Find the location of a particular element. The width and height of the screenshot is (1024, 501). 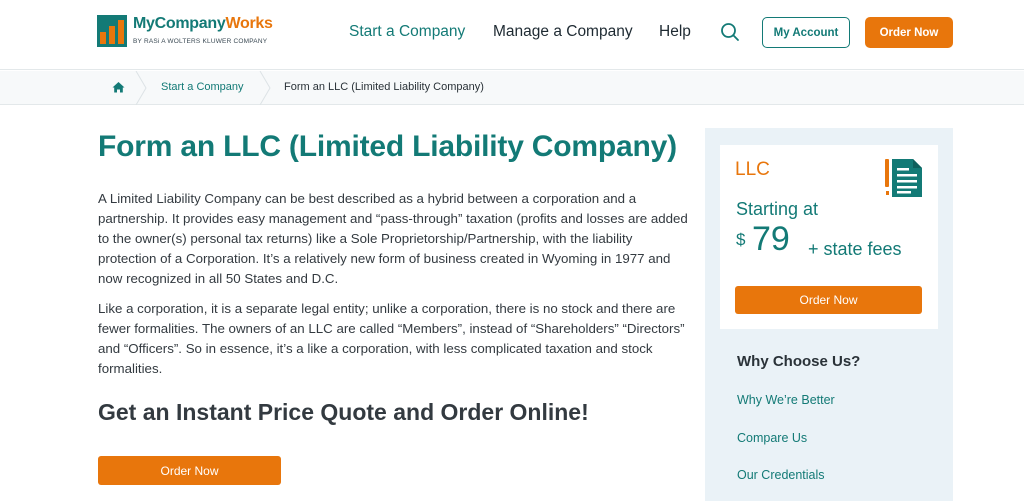

header-order-now-button: Order Now is located at coordinates (909, 32).